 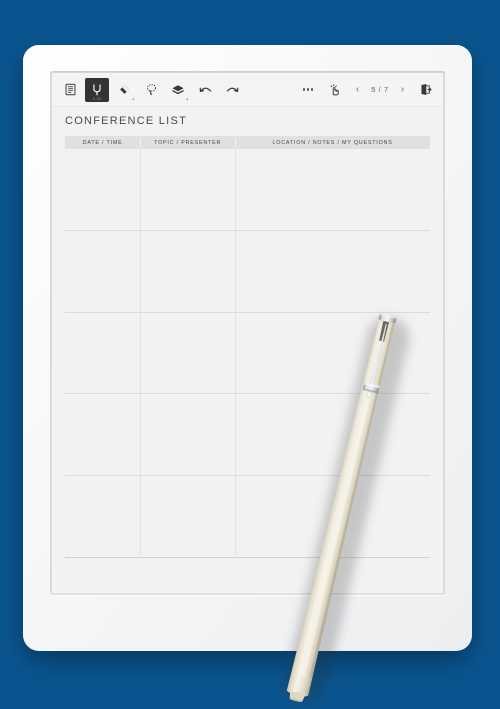 I want to click on layers-icon, so click(x=178, y=90).